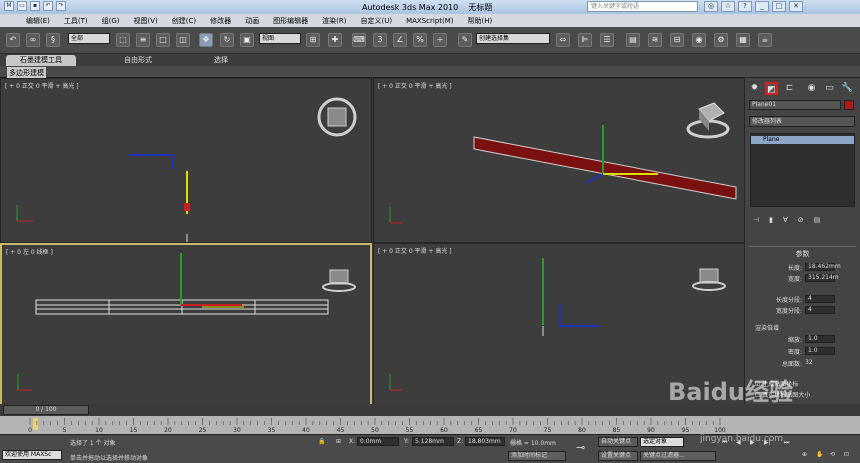 Image resolution: width=860 pixels, height=463 pixels. Describe the element at coordinates (111, 21) in the screenshot. I see `menu-group: 组(G)` at that location.